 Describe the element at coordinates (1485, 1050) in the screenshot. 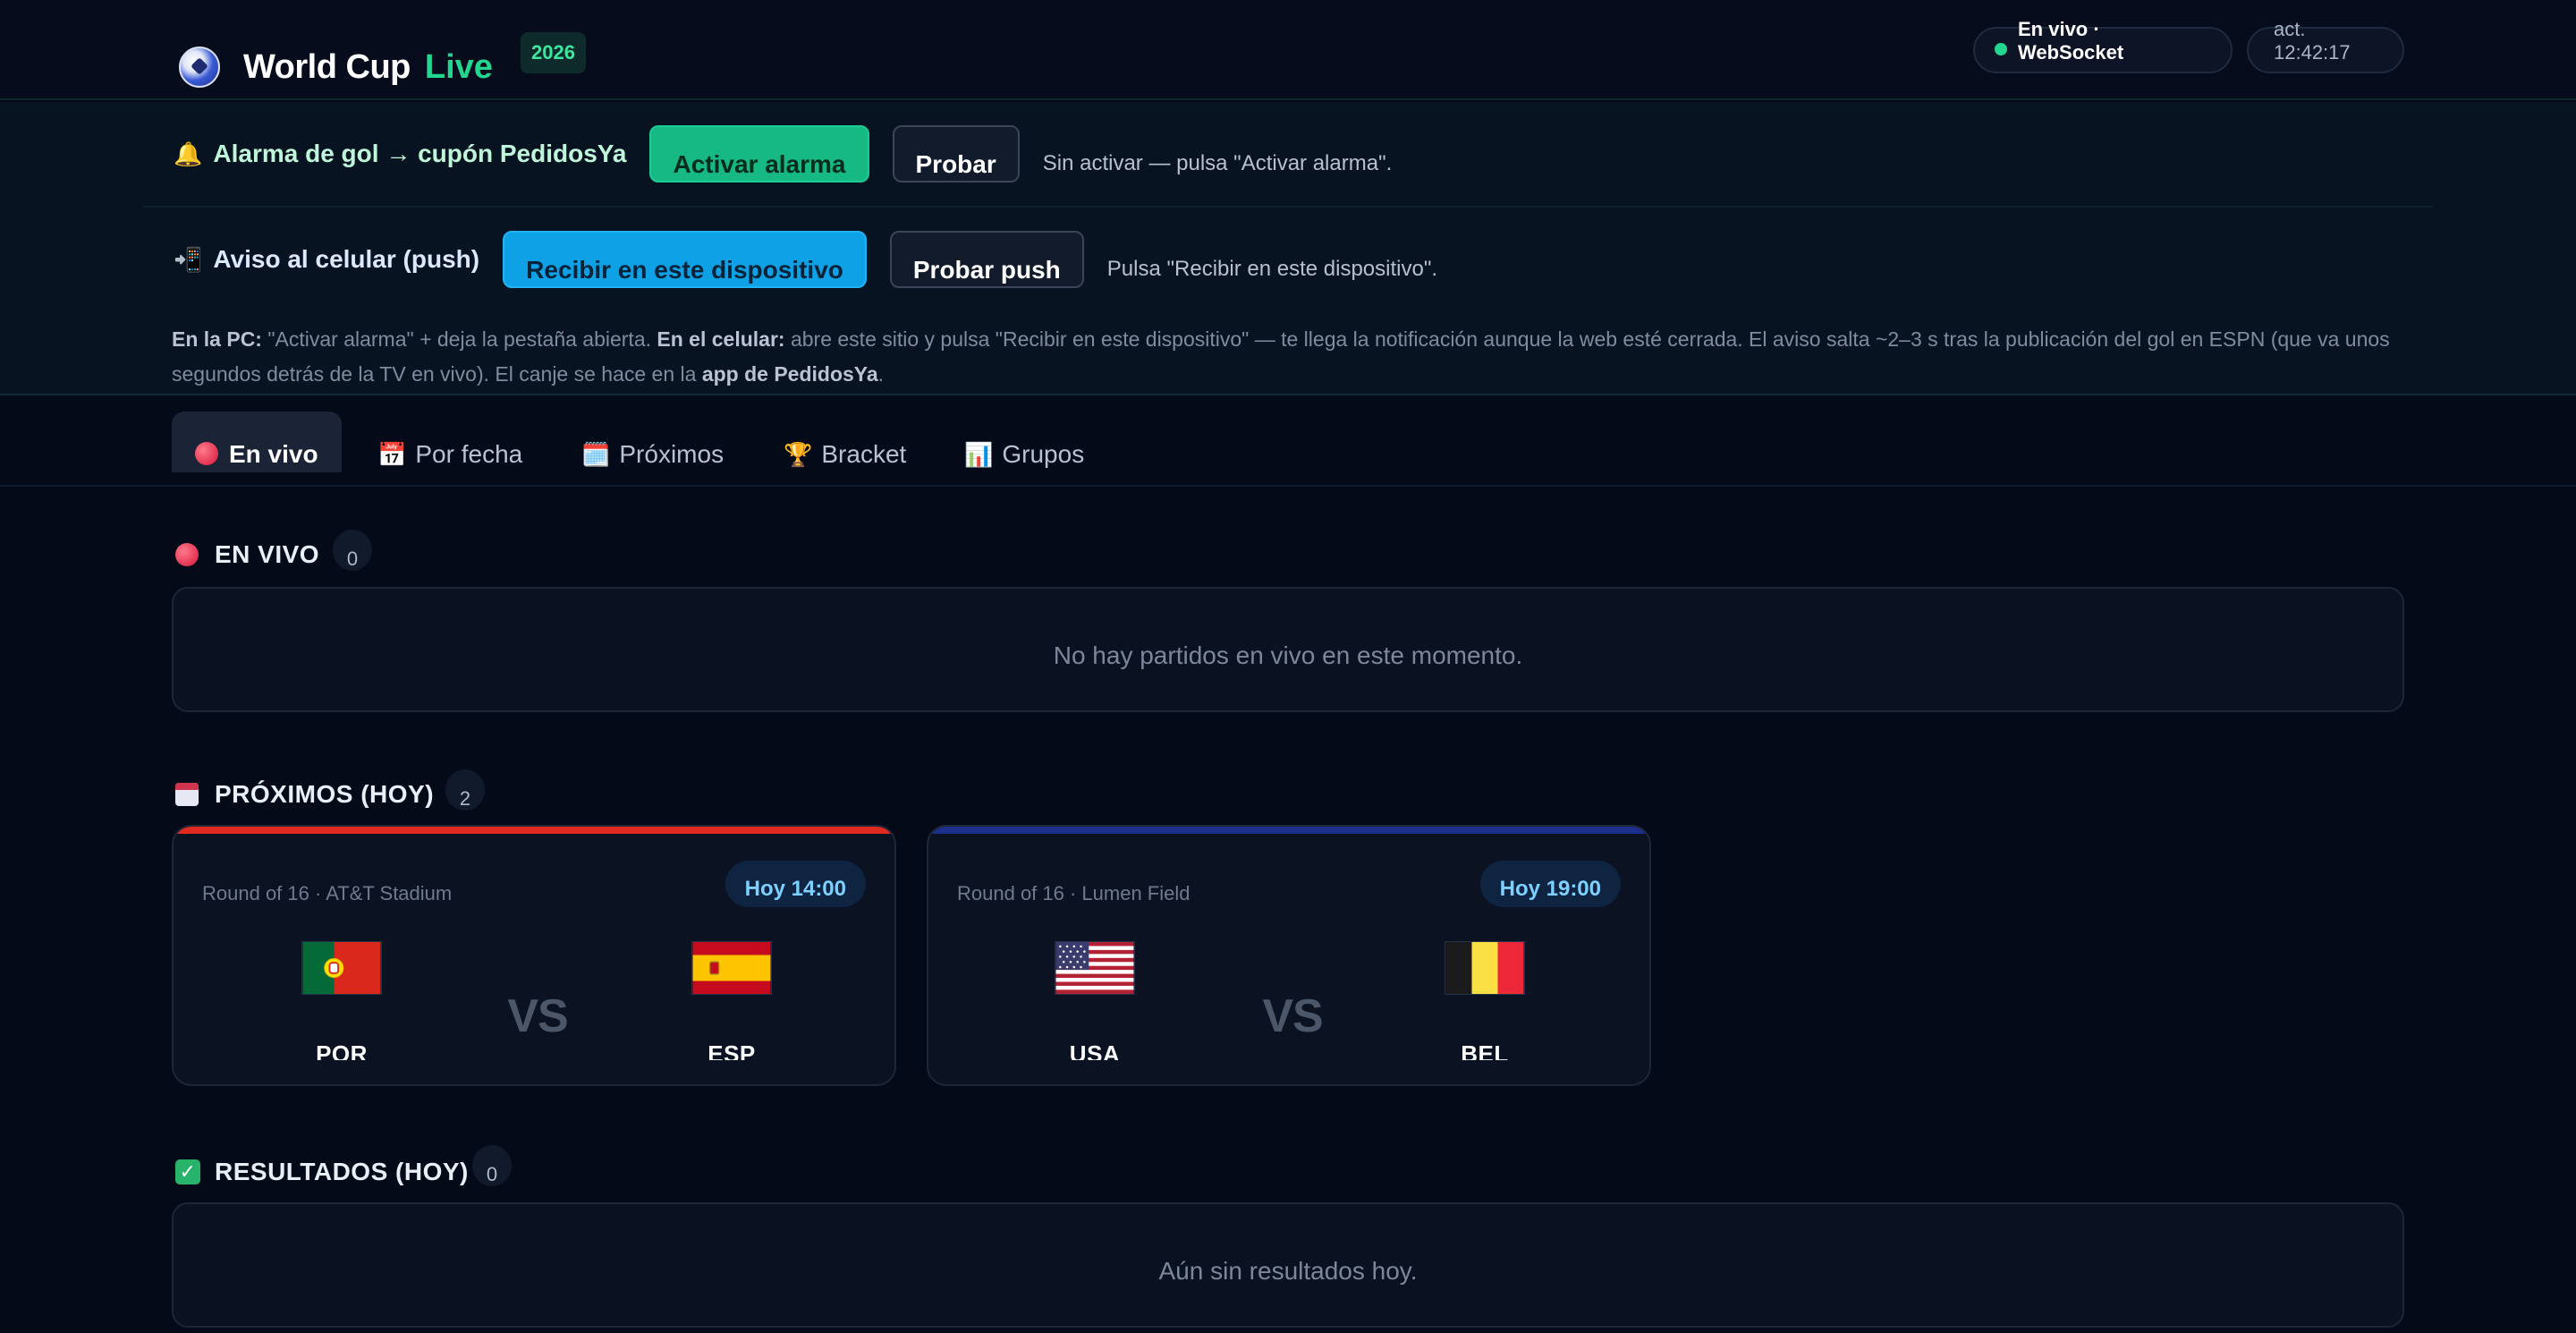

I see `away-team-code: BEL` at that location.